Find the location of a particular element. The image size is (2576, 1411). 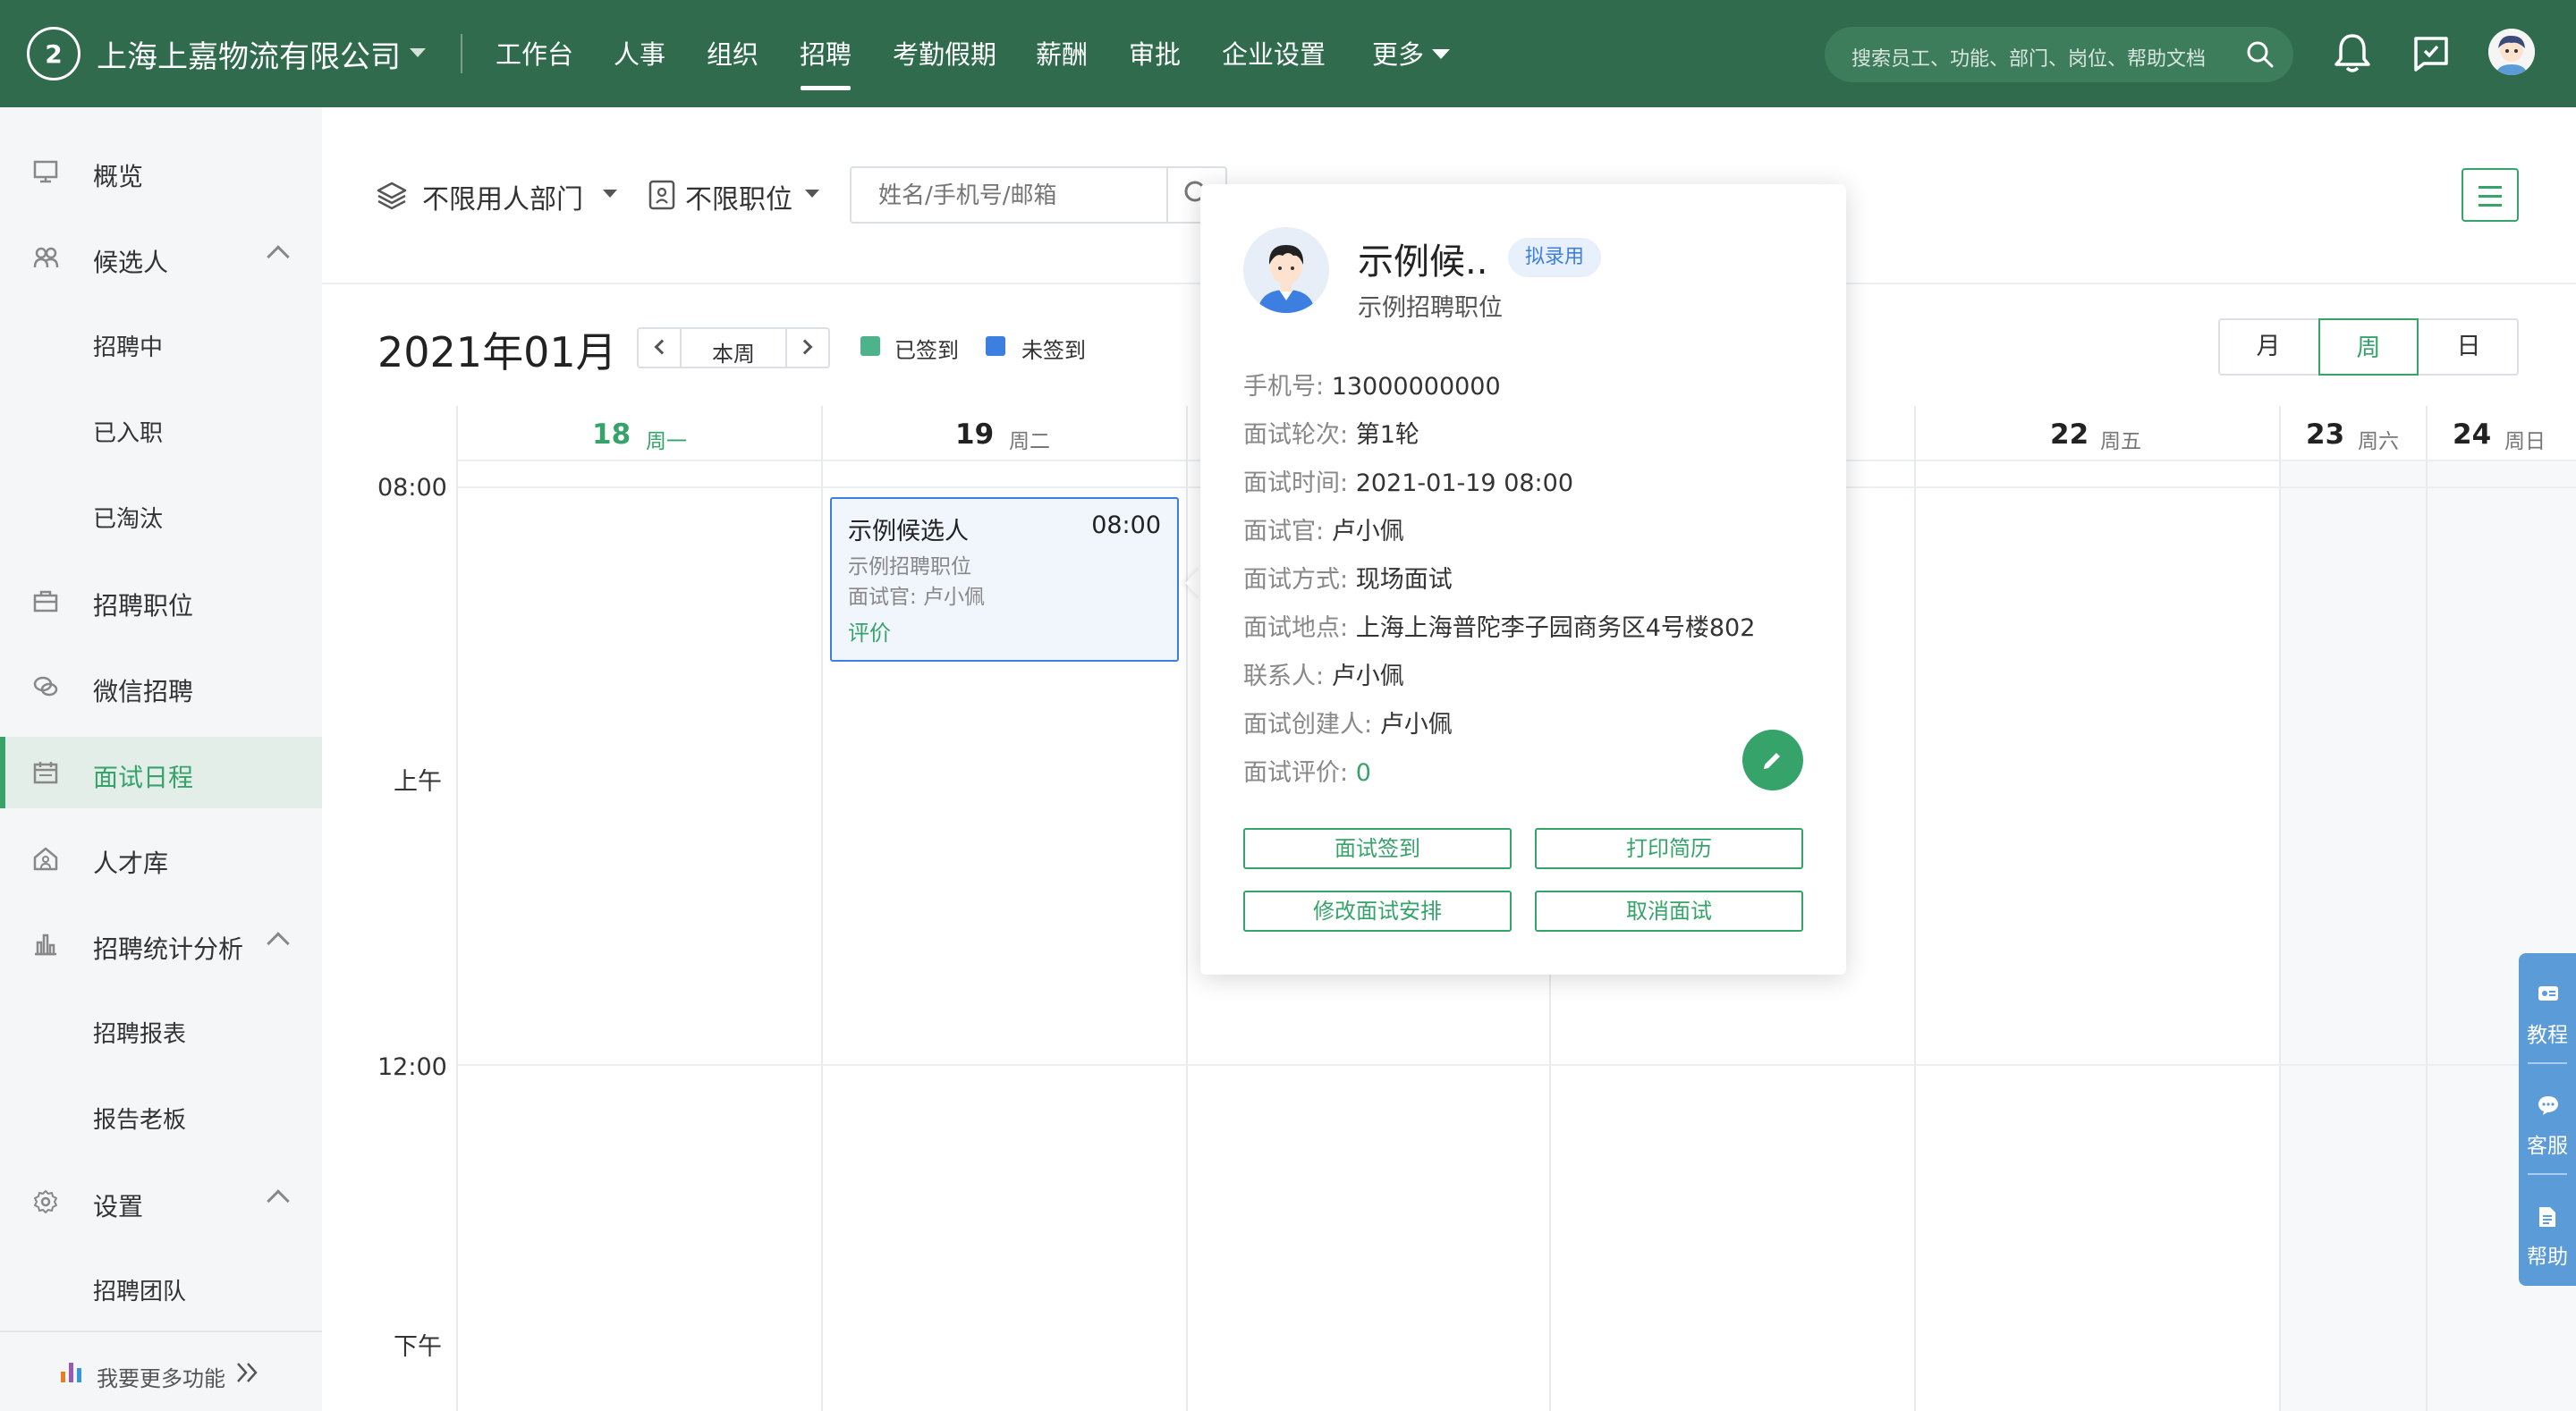

position-filter: 不限职位 is located at coordinates (738, 197).